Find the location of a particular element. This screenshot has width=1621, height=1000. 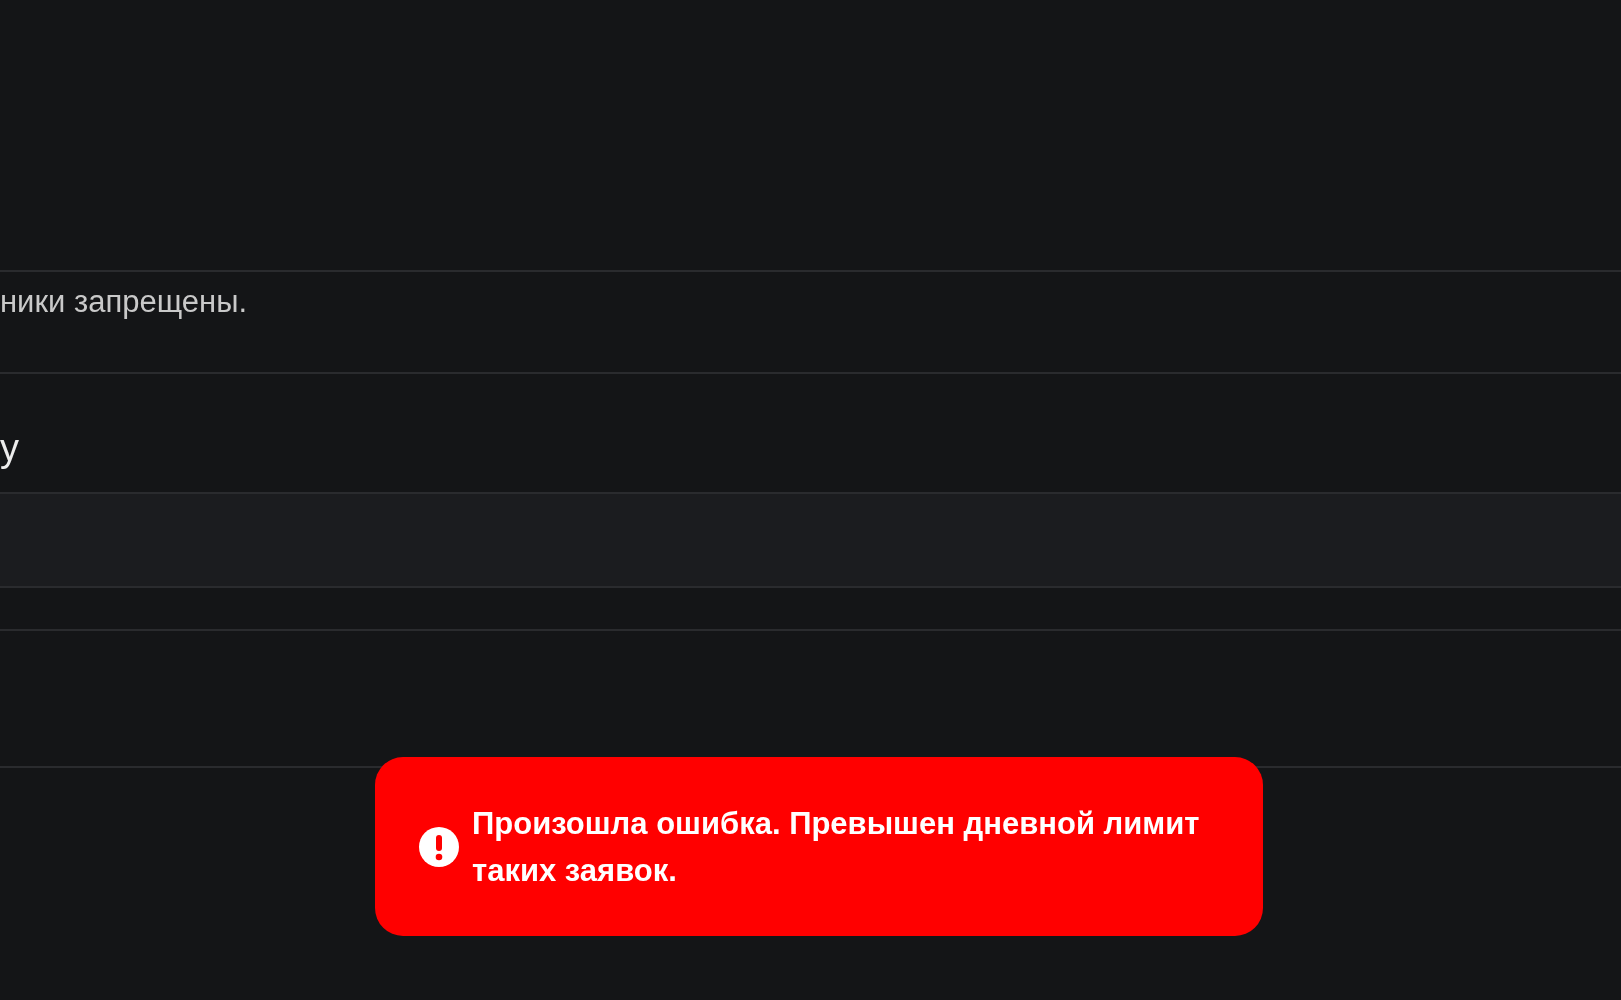

section-heading: у is located at coordinates (9, 448).